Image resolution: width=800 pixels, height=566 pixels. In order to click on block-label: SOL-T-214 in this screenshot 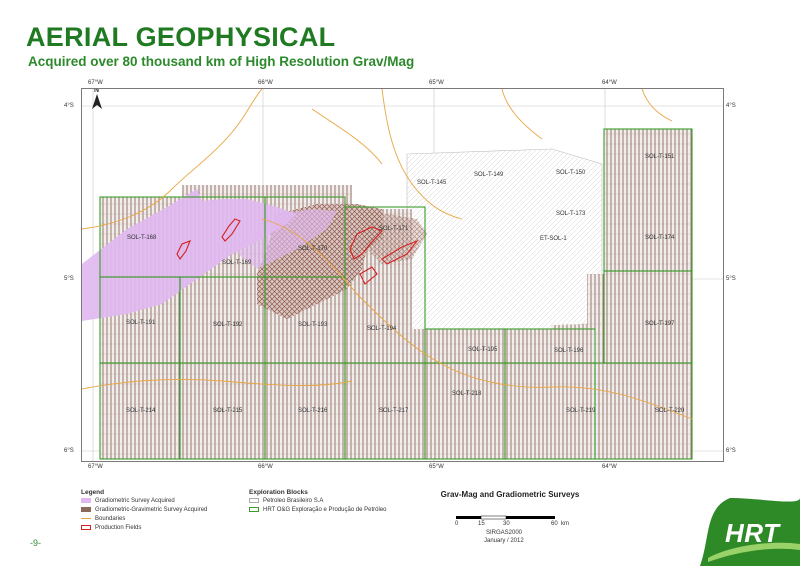, I will do `click(141, 411)`.